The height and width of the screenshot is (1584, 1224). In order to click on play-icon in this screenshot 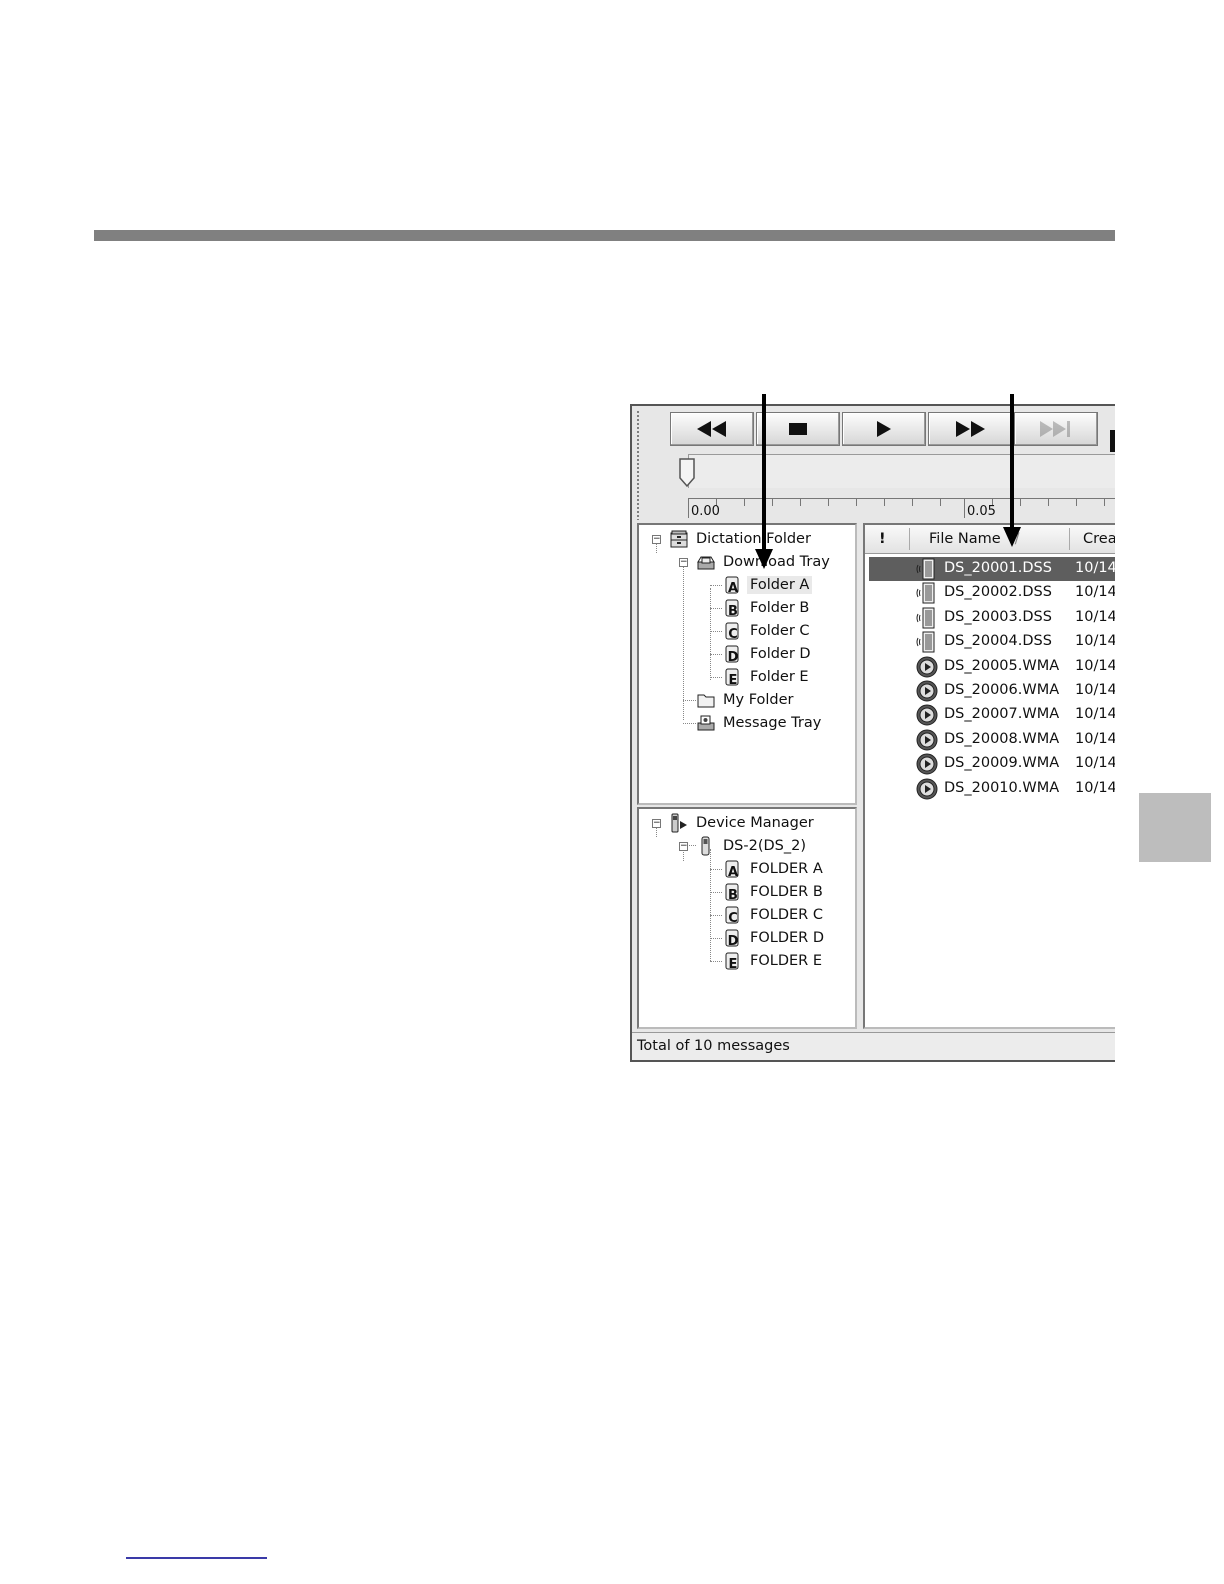, I will do `click(884, 429)`.